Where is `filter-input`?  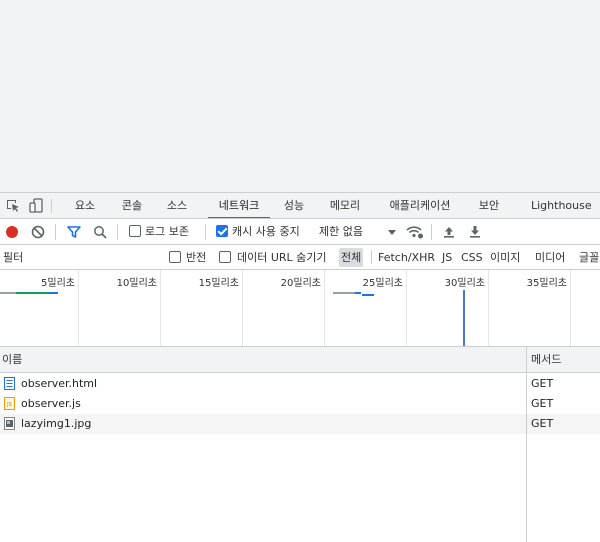 filter-input is located at coordinates (79, 257).